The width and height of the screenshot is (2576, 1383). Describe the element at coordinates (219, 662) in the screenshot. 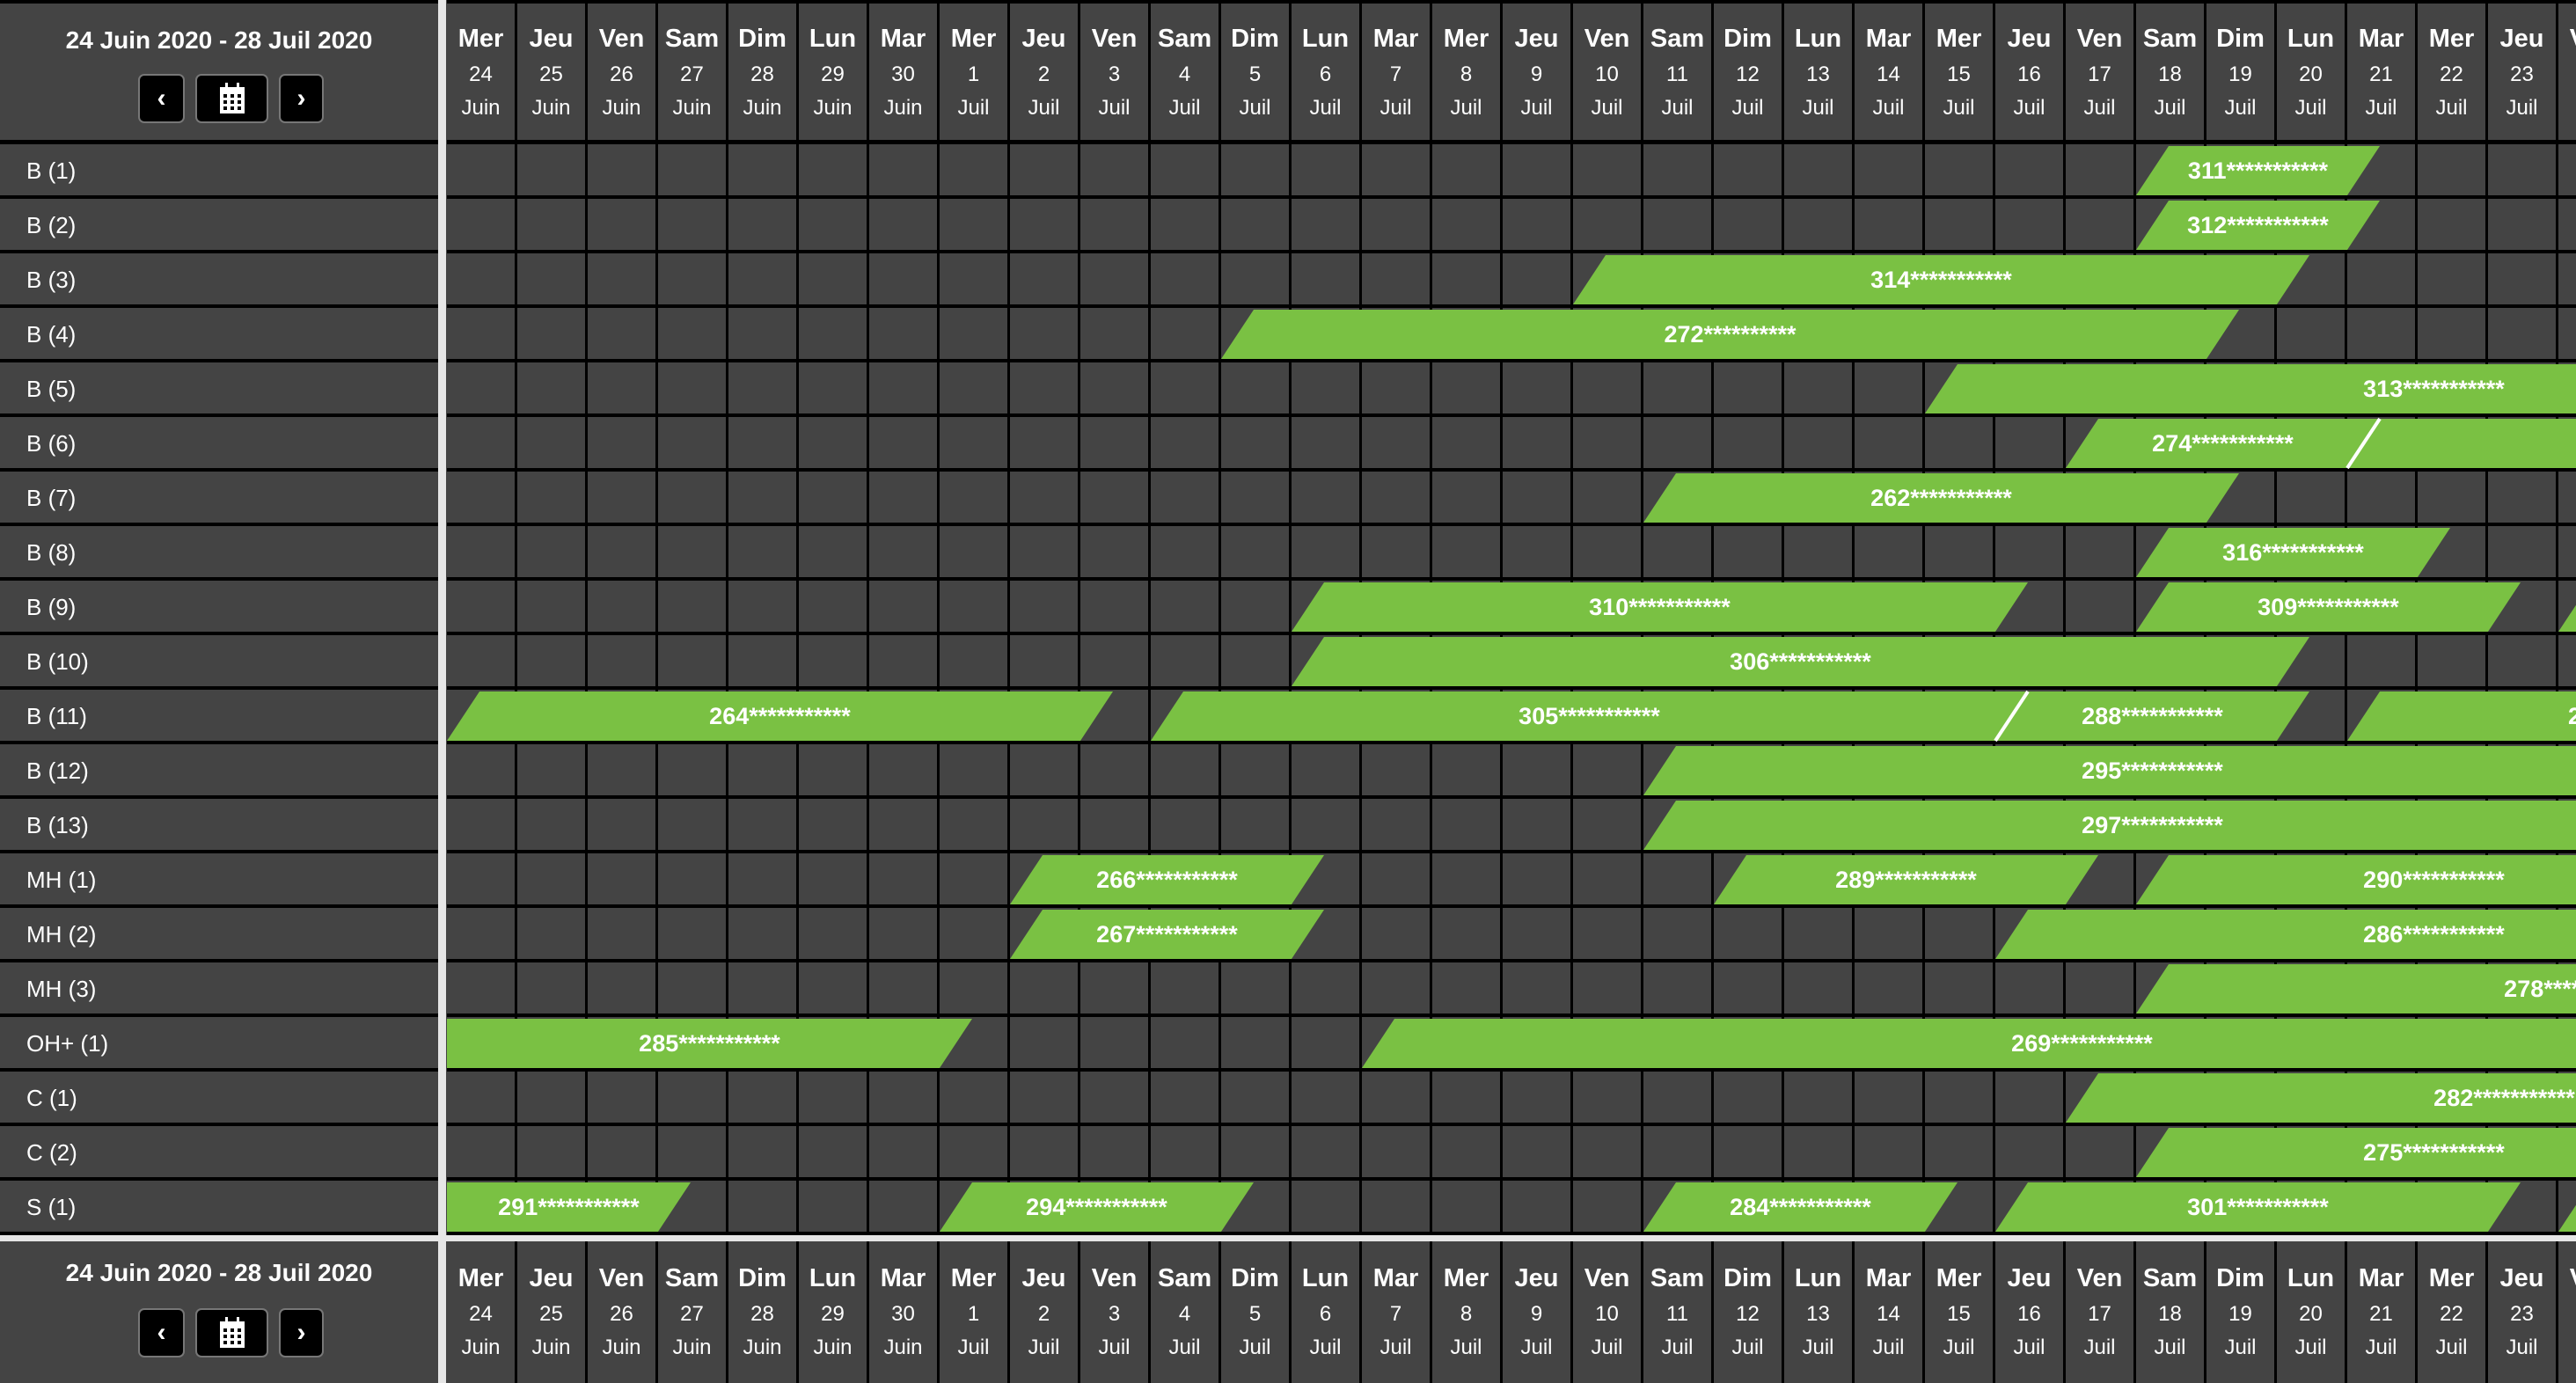

I see `room-row-label: B (10)` at that location.